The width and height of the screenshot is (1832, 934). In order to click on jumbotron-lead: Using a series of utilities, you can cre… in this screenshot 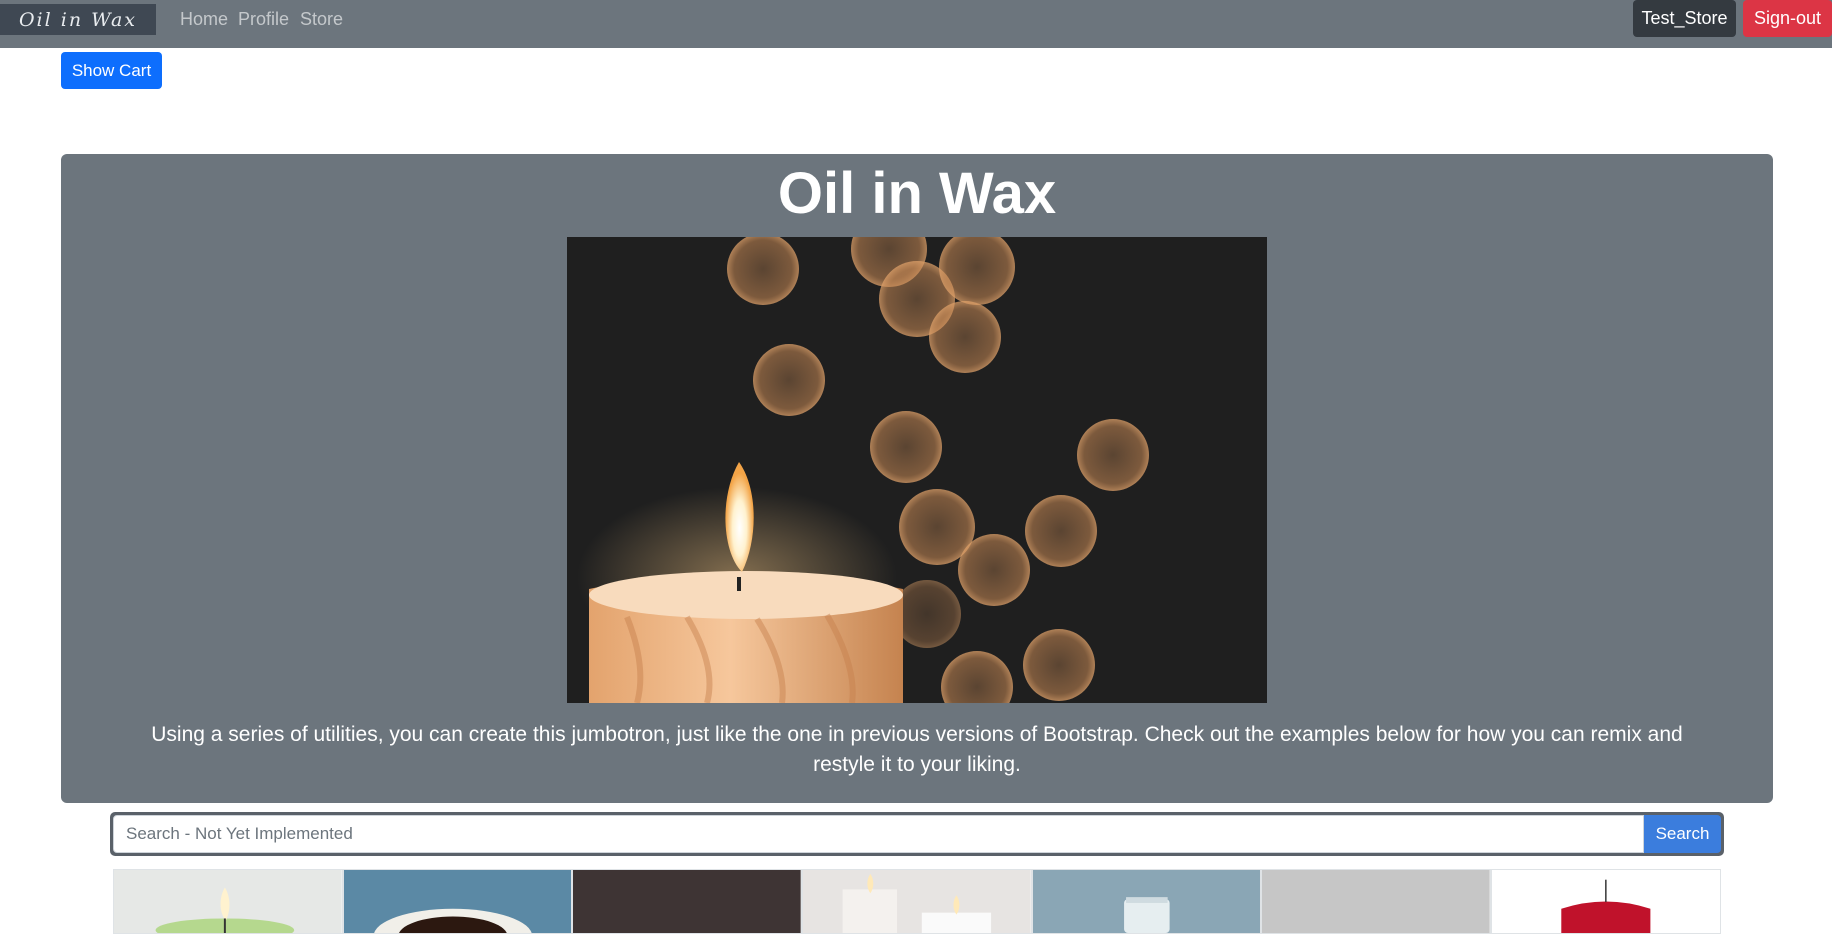, I will do `click(917, 749)`.